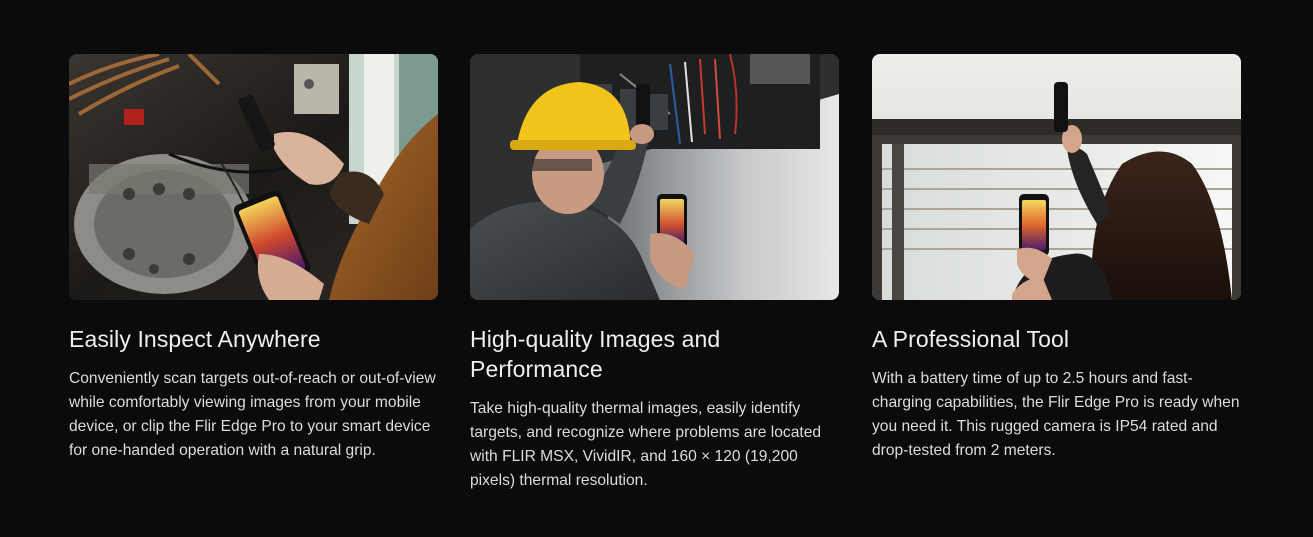  I want to click on woman-scanning-window-frame-photo, so click(1056, 177).